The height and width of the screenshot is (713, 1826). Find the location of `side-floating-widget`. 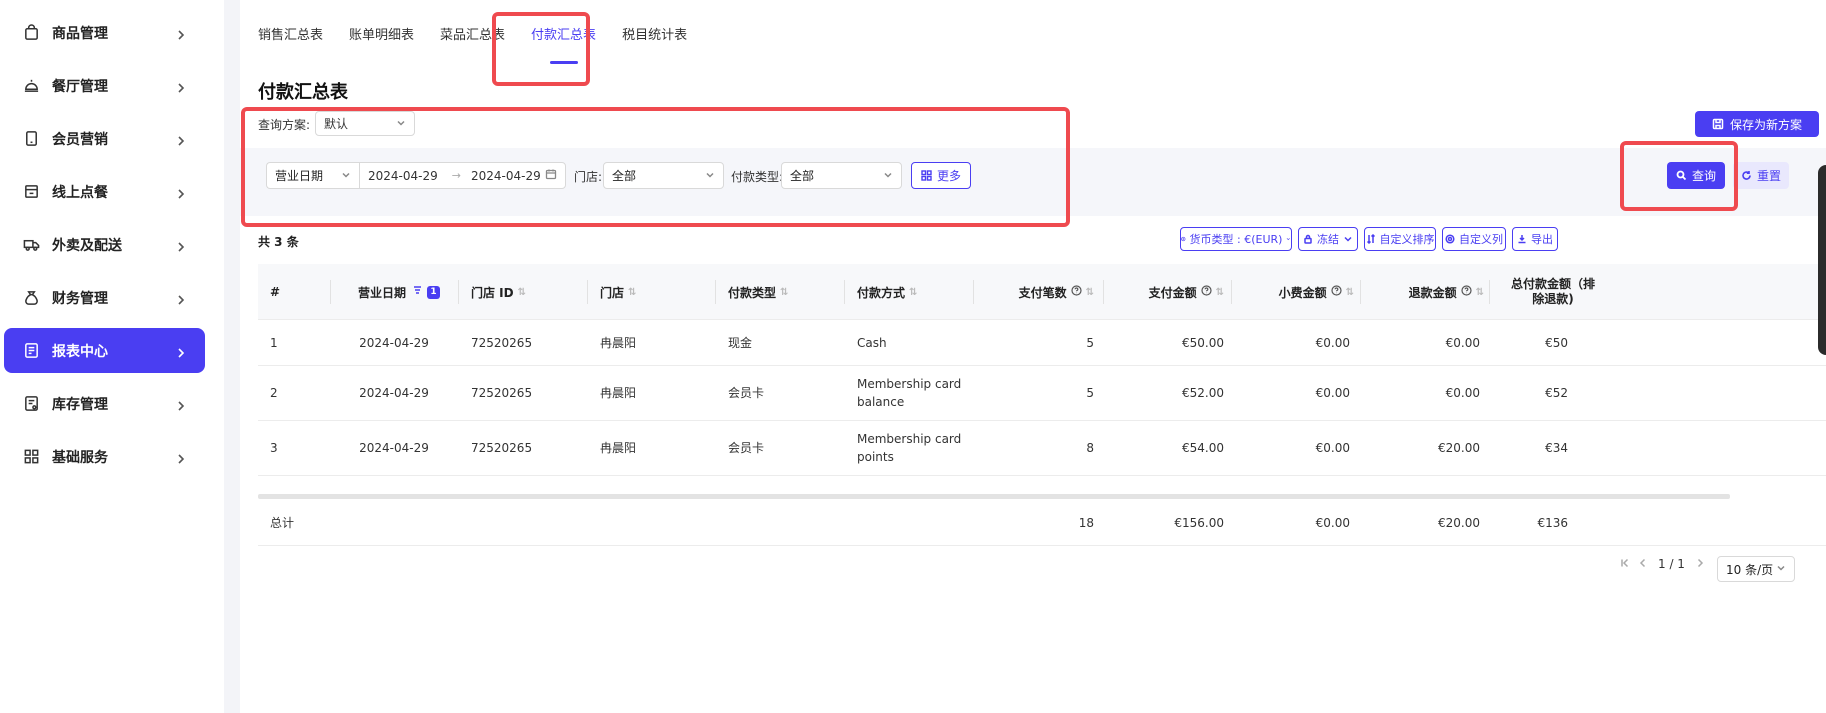

side-floating-widget is located at coordinates (1822, 260).